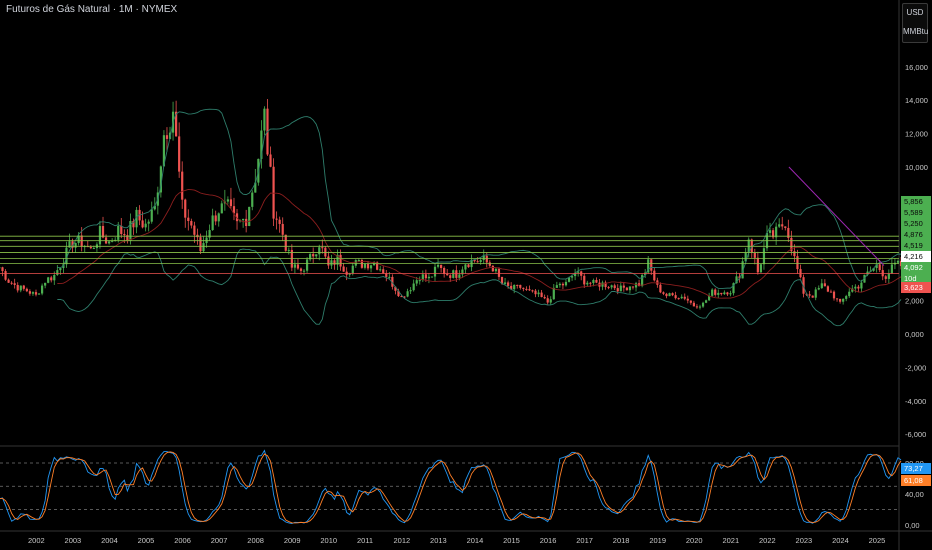  I want to click on time-tick-label: 2014, so click(475, 540).